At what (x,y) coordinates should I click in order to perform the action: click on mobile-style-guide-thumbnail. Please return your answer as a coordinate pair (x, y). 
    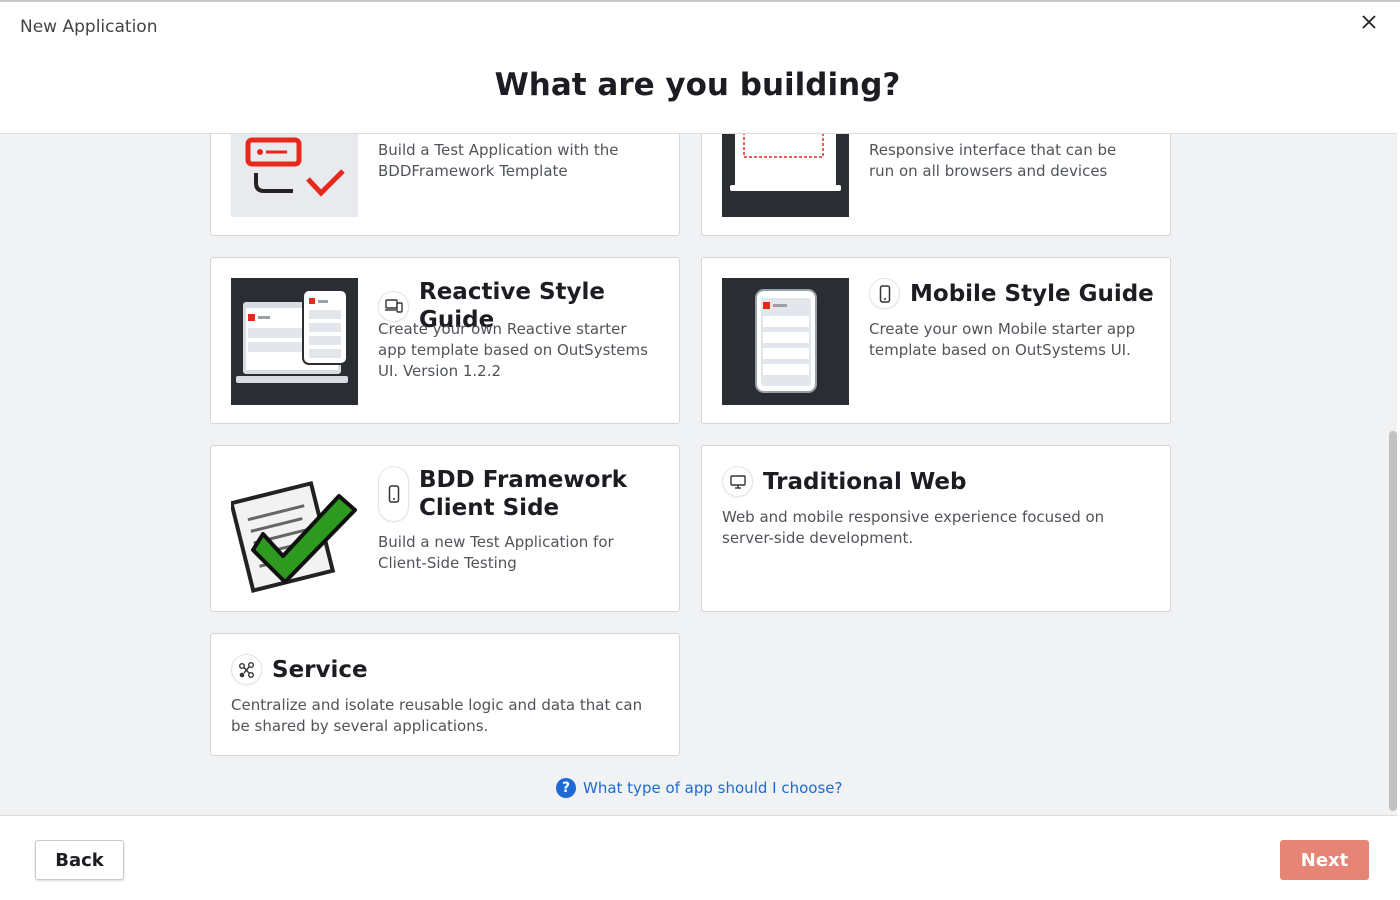
    Looking at the image, I should click on (785, 341).